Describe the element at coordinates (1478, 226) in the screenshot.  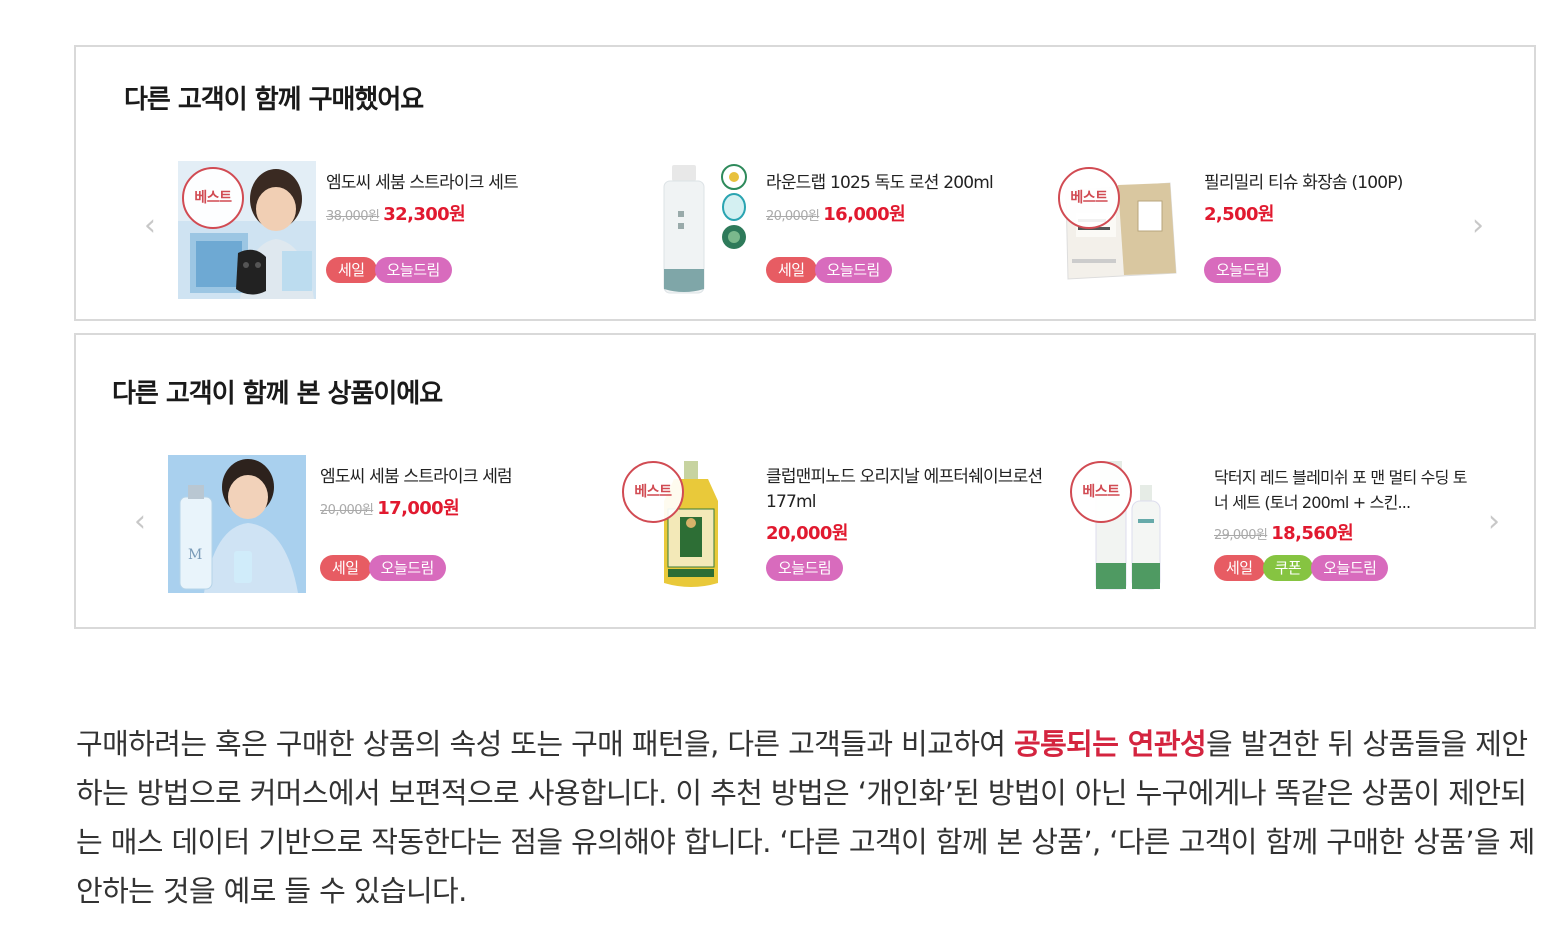
I see `next-arrow-icon: ›` at that location.